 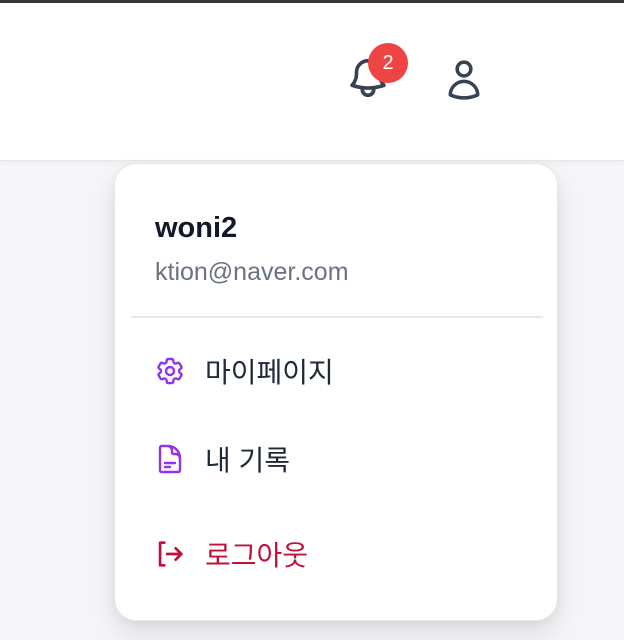 I want to click on notification-badge: 2, so click(x=388, y=63).